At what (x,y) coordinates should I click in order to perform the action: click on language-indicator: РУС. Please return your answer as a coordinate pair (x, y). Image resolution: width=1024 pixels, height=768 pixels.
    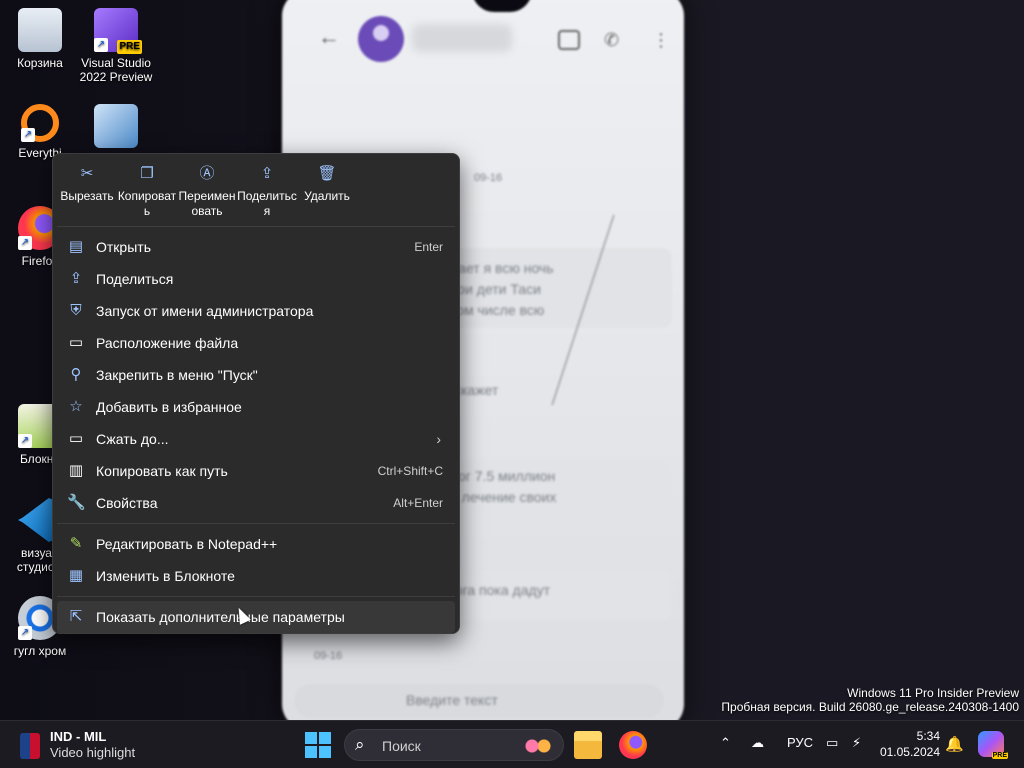
    Looking at the image, I should click on (800, 742).